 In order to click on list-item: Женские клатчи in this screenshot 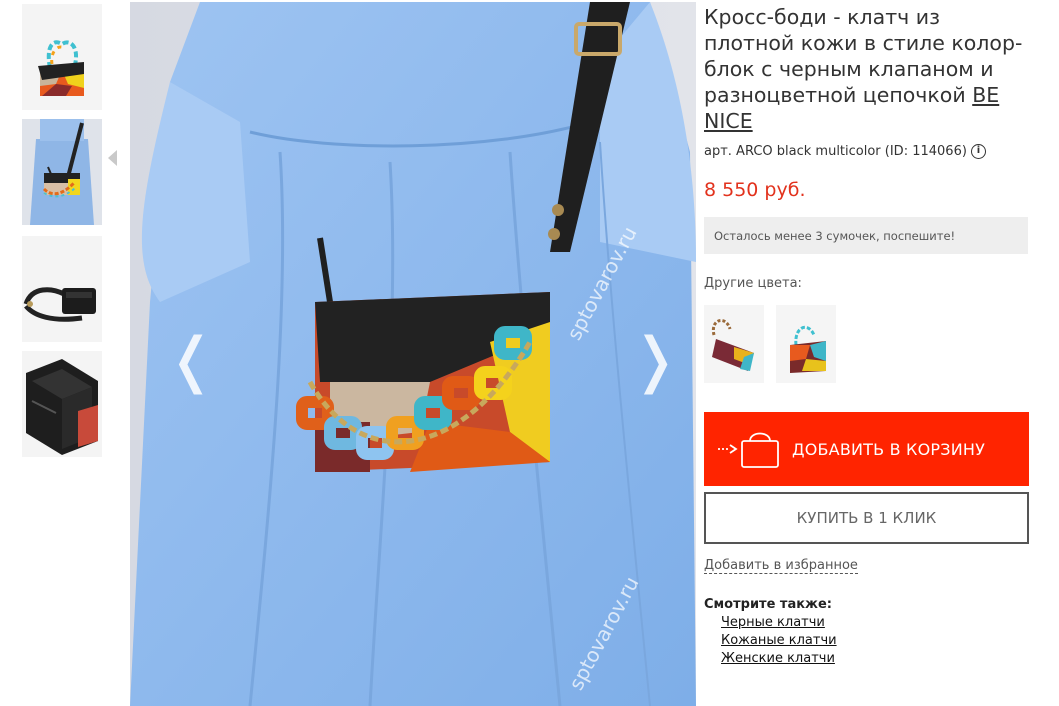, I will do `click(779, 659)`.